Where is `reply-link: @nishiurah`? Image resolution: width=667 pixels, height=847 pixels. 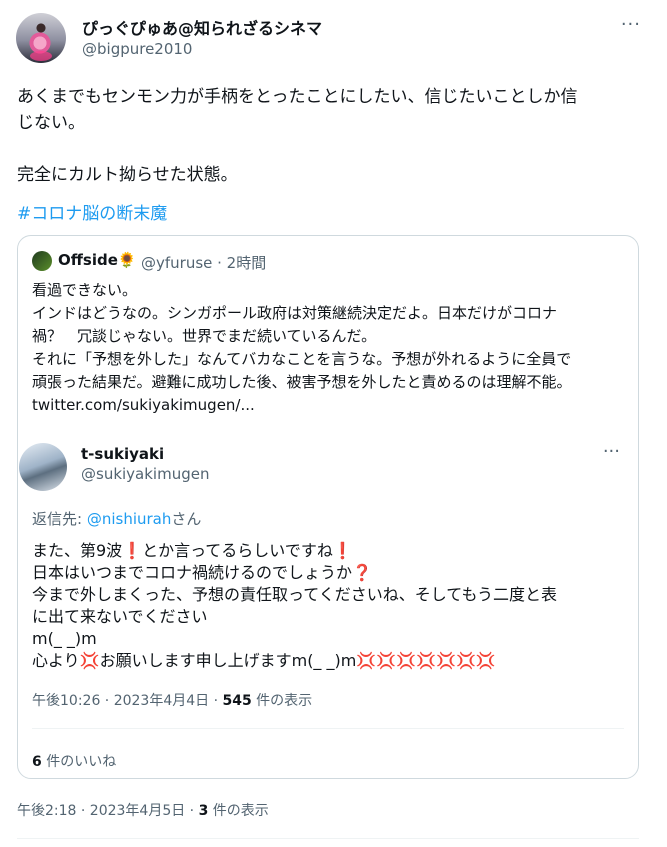
reply-link: @nishiurah is located at coordinates (129, 519).